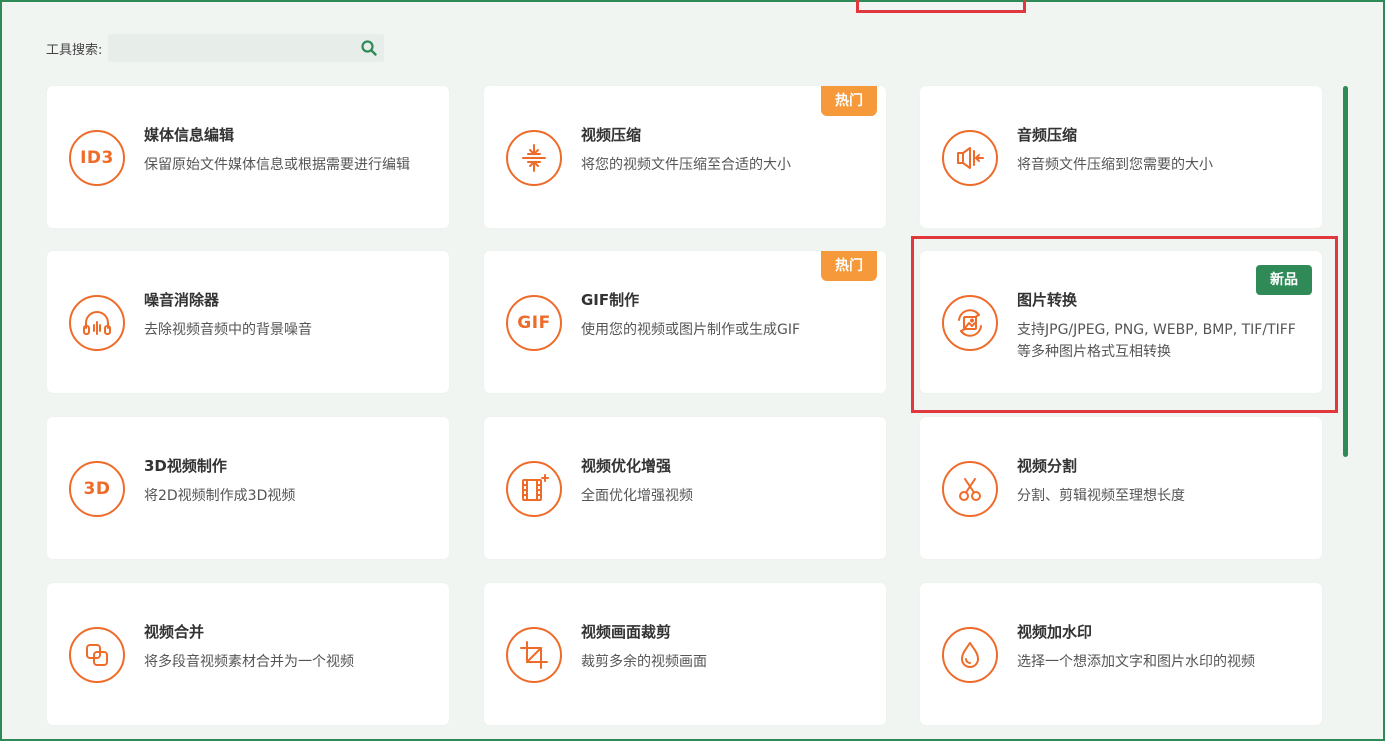 This screenshot has width=1385, height=741. I want to click on tool-title: 3D视频制作, so click(185, 466).